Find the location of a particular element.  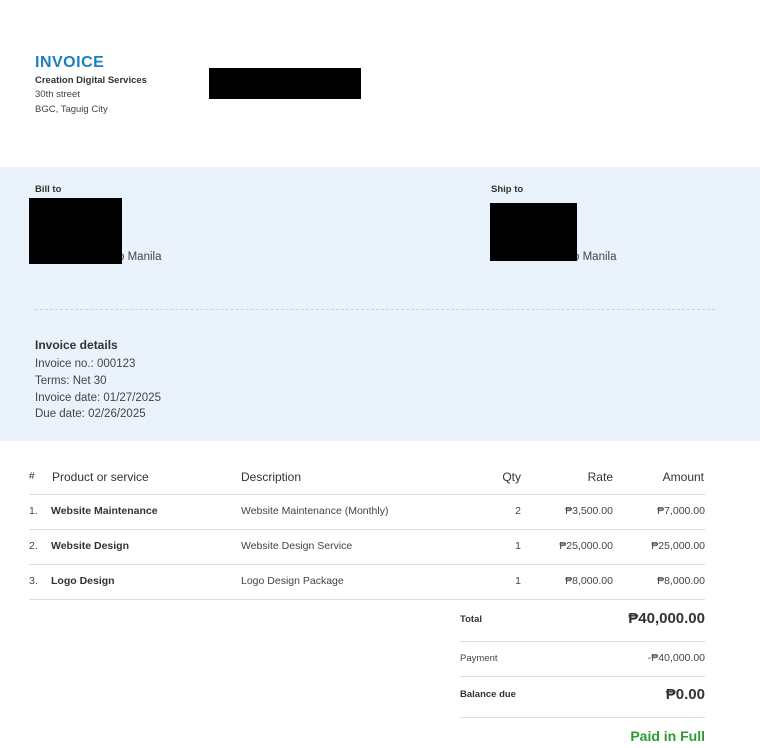

row-product: Website Design is located at coordinates (90, 546).